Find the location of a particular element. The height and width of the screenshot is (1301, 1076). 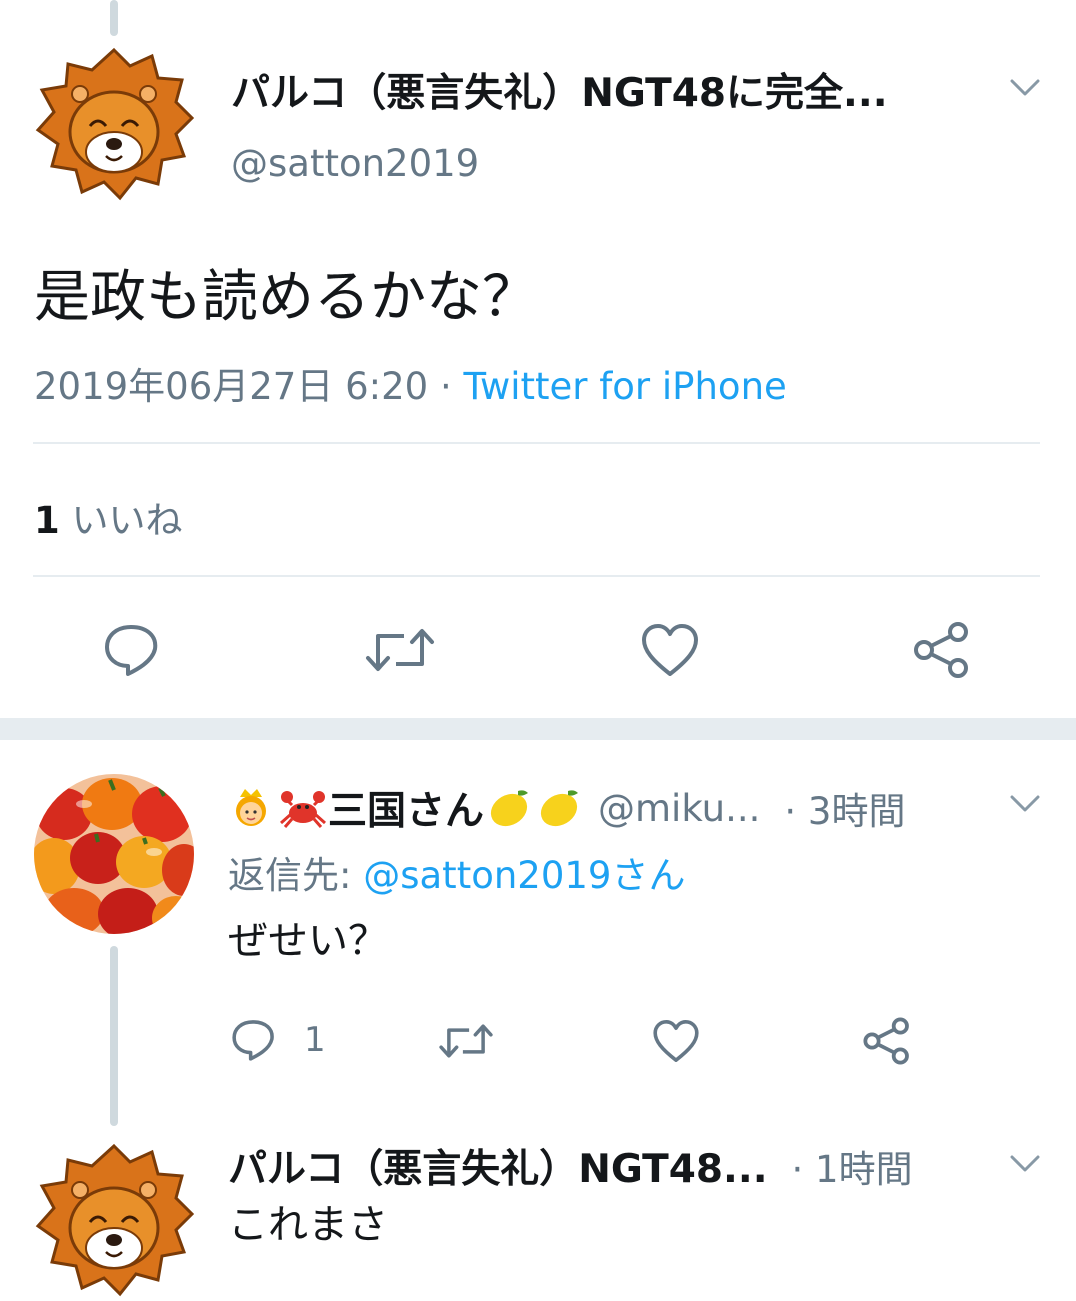

section-separator is located at coordinates (538, 729).